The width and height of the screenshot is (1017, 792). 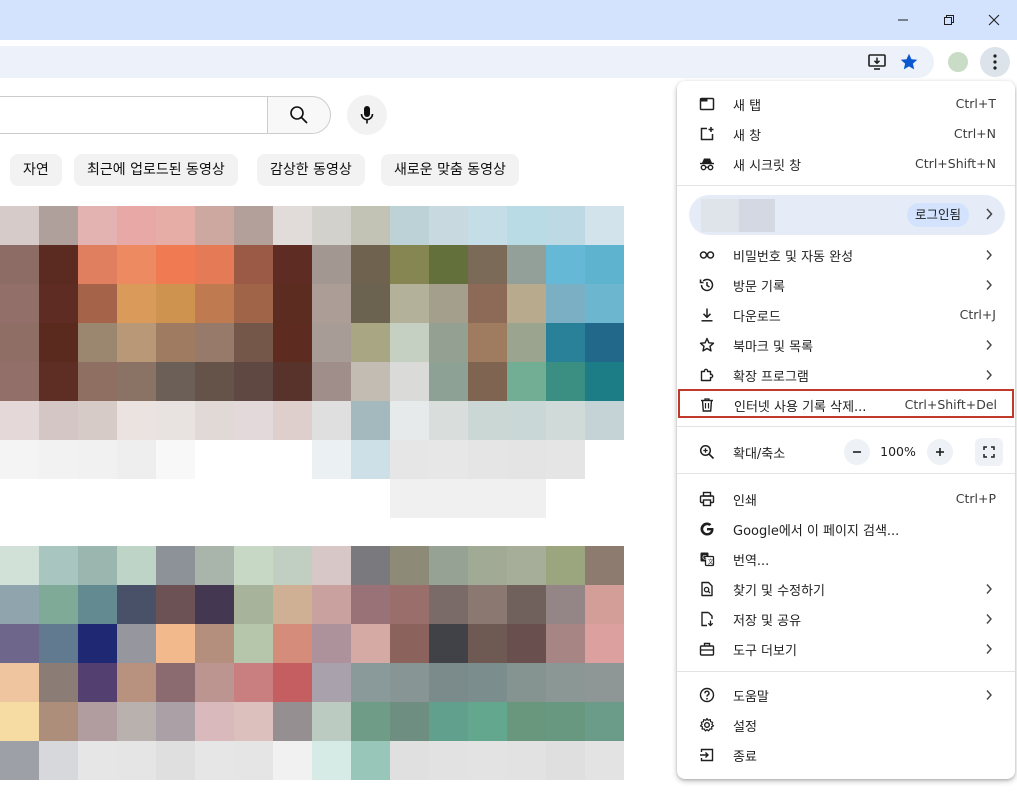 I want to click on menu-item-downloads: 다운로드 Ctrl+J, so click(x=846, y=315).